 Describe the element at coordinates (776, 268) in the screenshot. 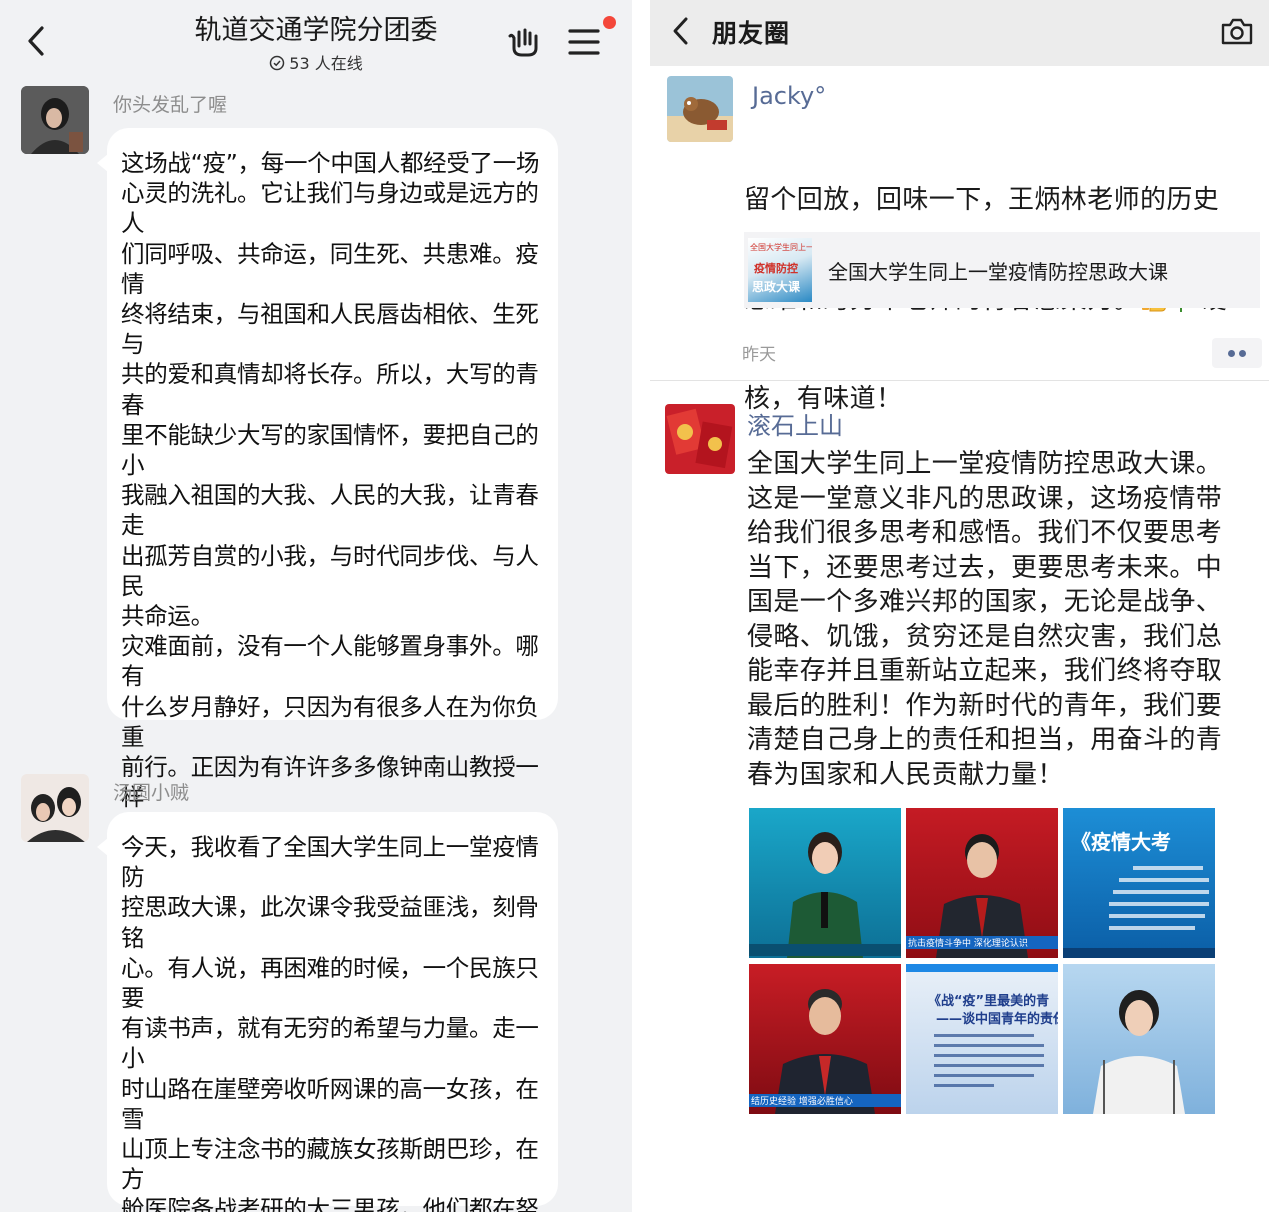

I see `thumb-text: 疫情防控` at that location.